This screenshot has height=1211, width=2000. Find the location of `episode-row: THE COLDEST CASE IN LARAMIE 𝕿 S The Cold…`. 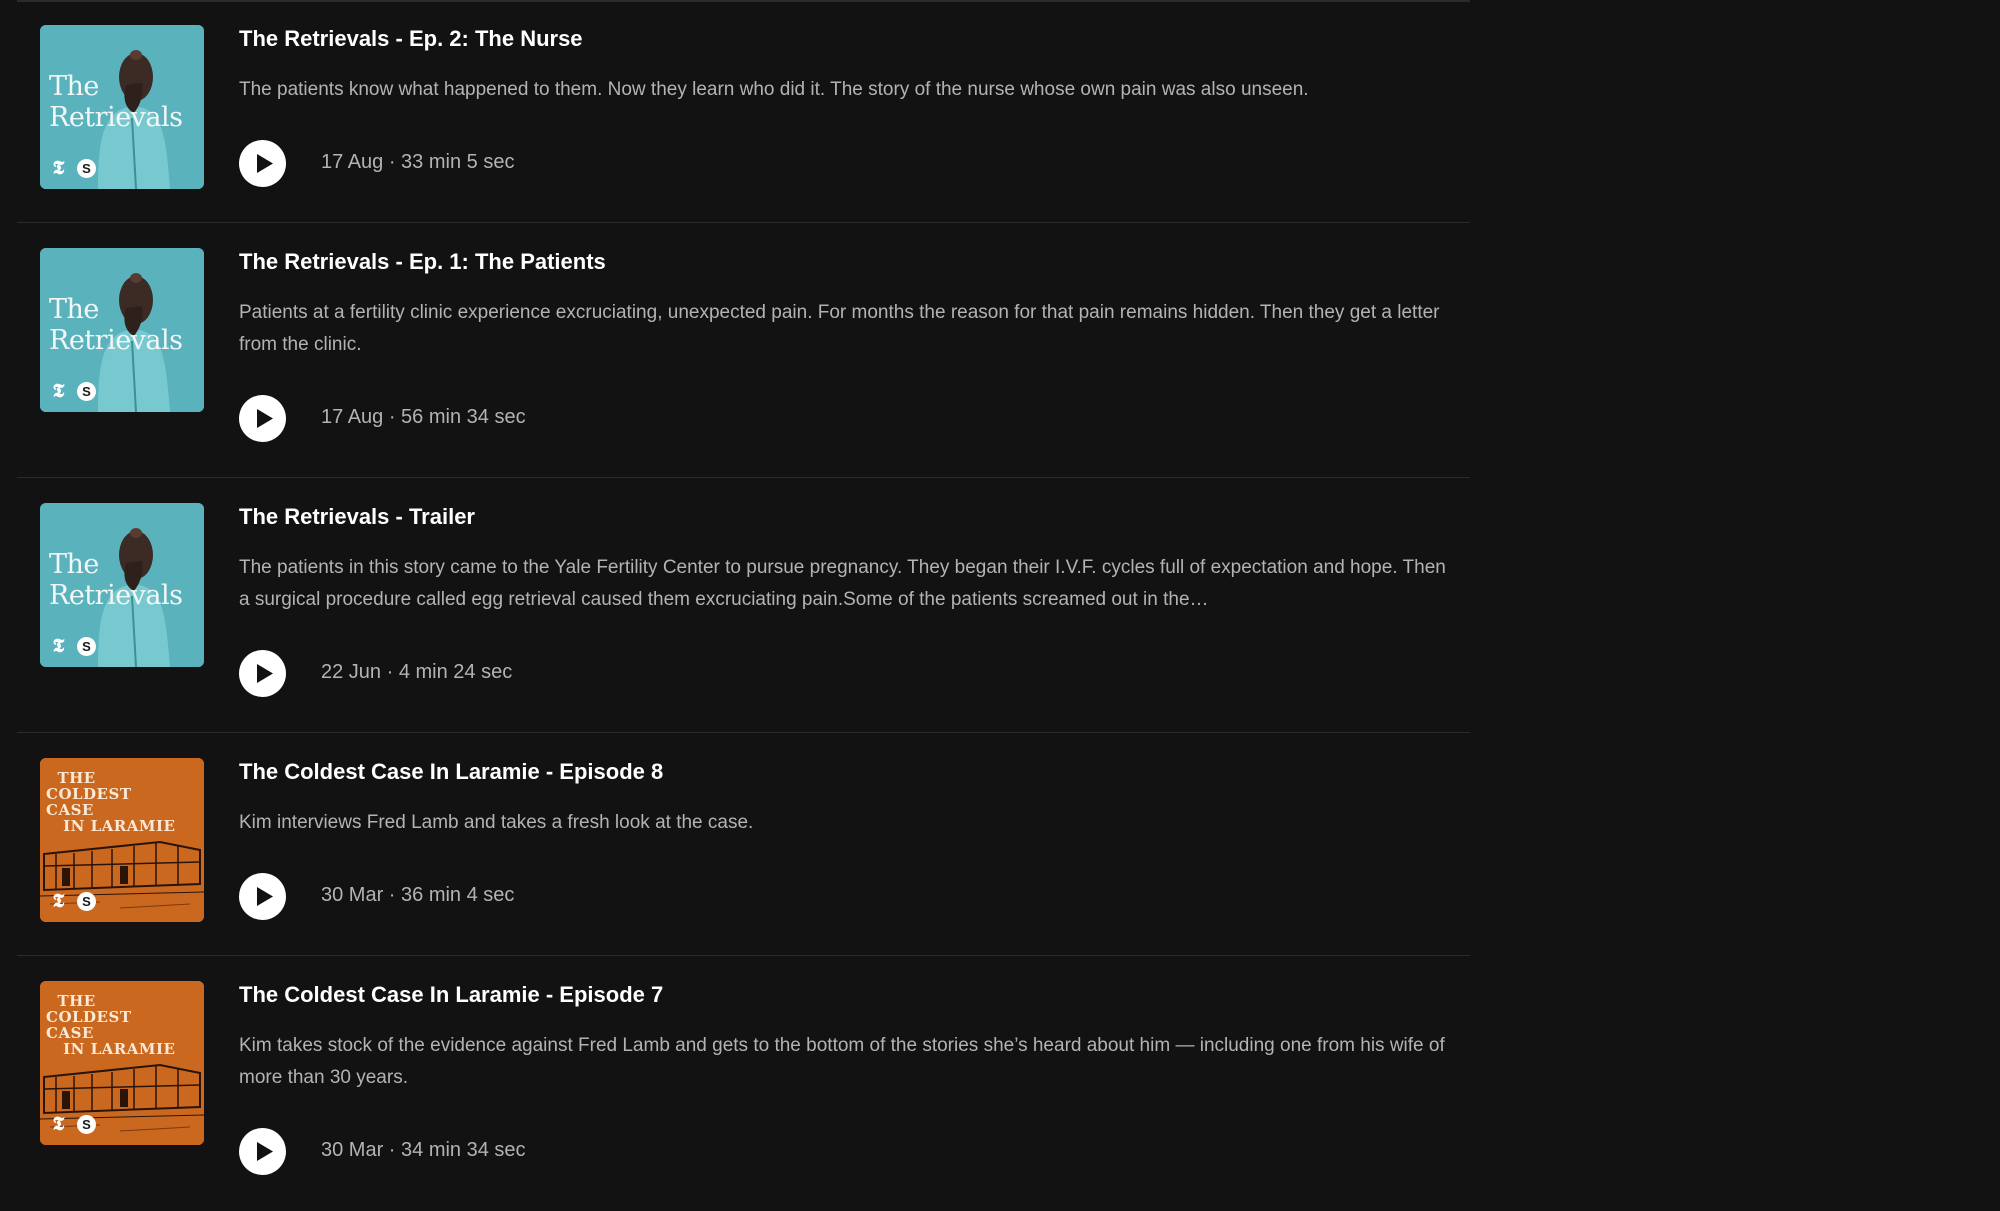

episode-row: THE COLDEST CASE IN LARAMIE 𝕿 S The Cold… is located at coordinates (743, 844).